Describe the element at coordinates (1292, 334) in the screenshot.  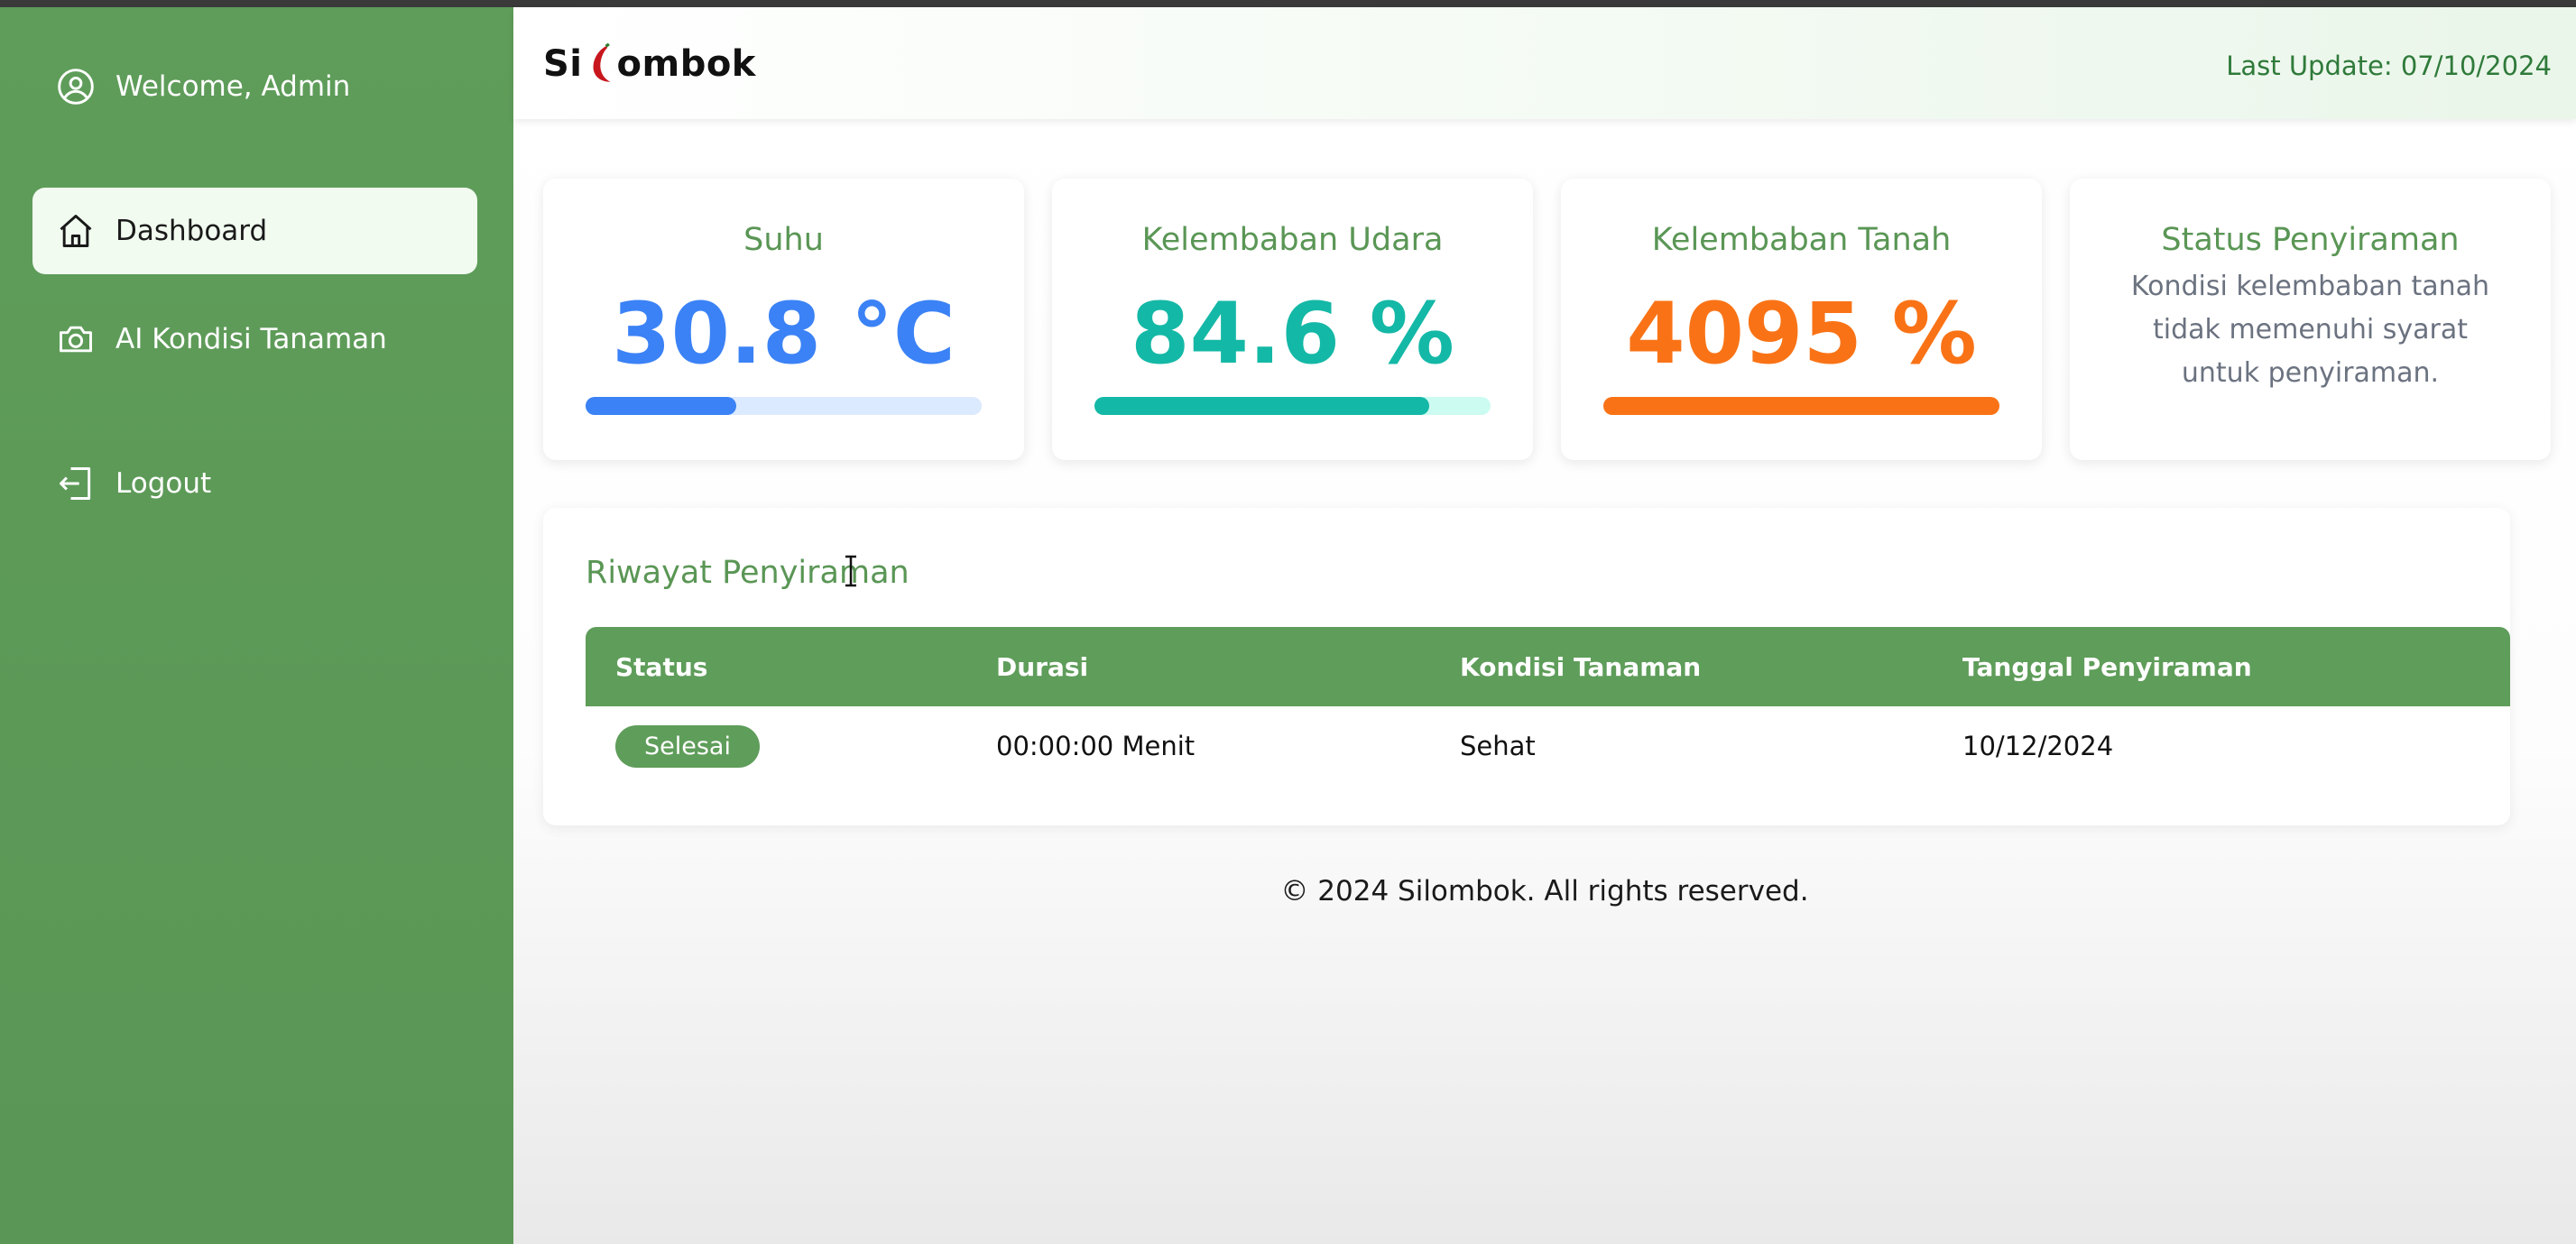
I see `air-humidity-value: 84.6 %` at that location.